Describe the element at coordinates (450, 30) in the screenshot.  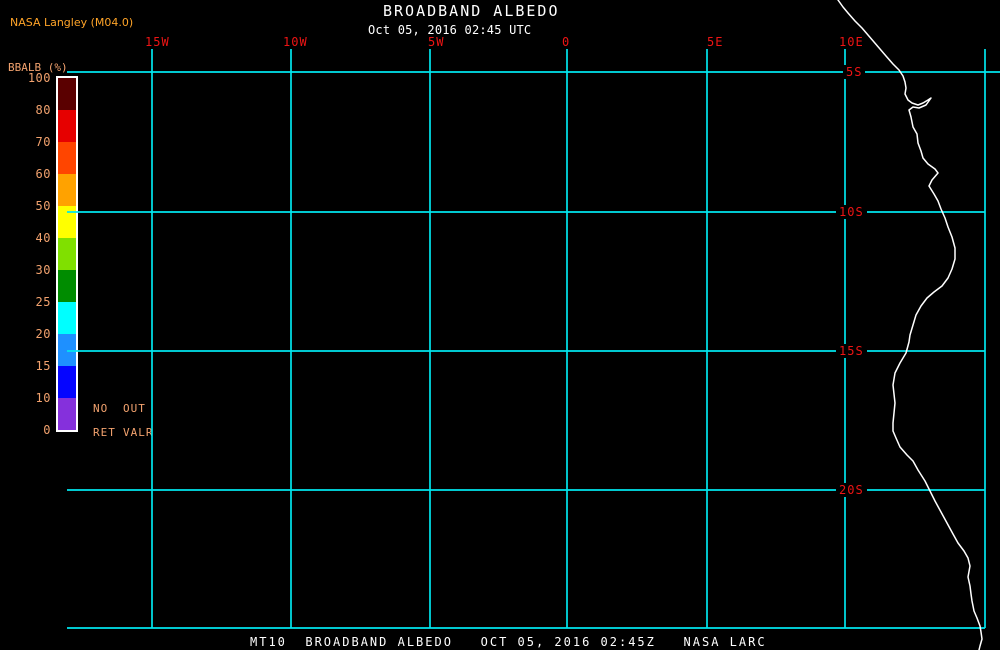
I see `timestamp-subtitle: Oct 05, 2016 02:45 UTC` at that location.